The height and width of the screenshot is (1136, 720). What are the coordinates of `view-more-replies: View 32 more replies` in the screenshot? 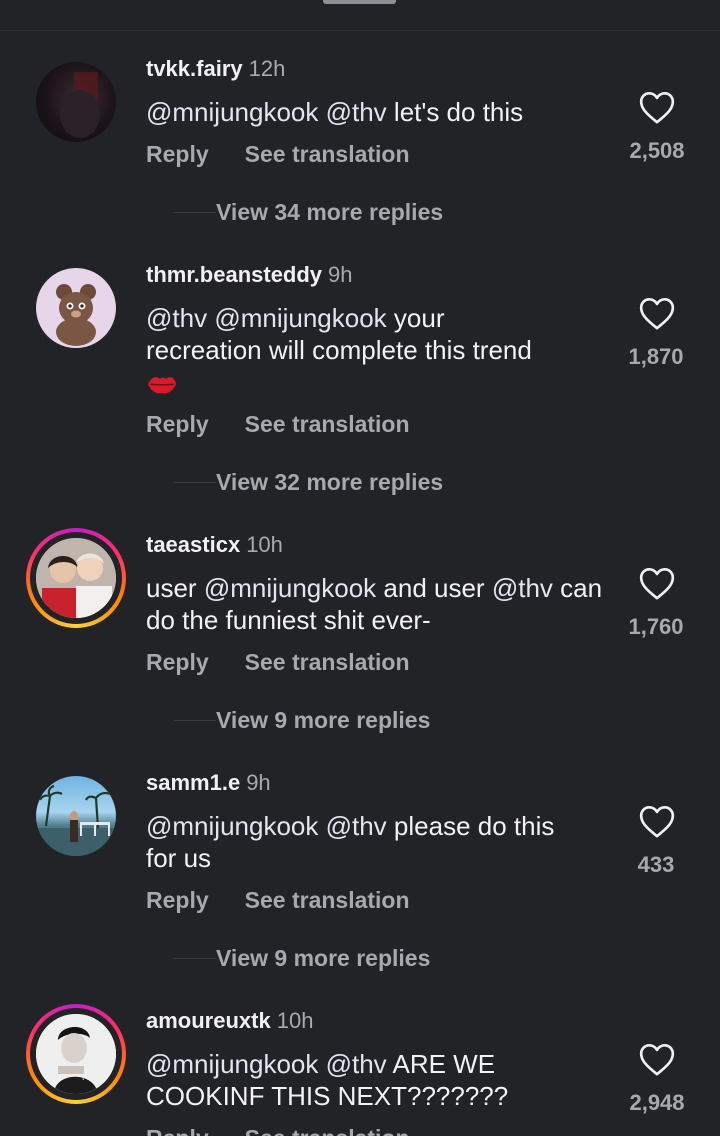 It's located at (386, 482).